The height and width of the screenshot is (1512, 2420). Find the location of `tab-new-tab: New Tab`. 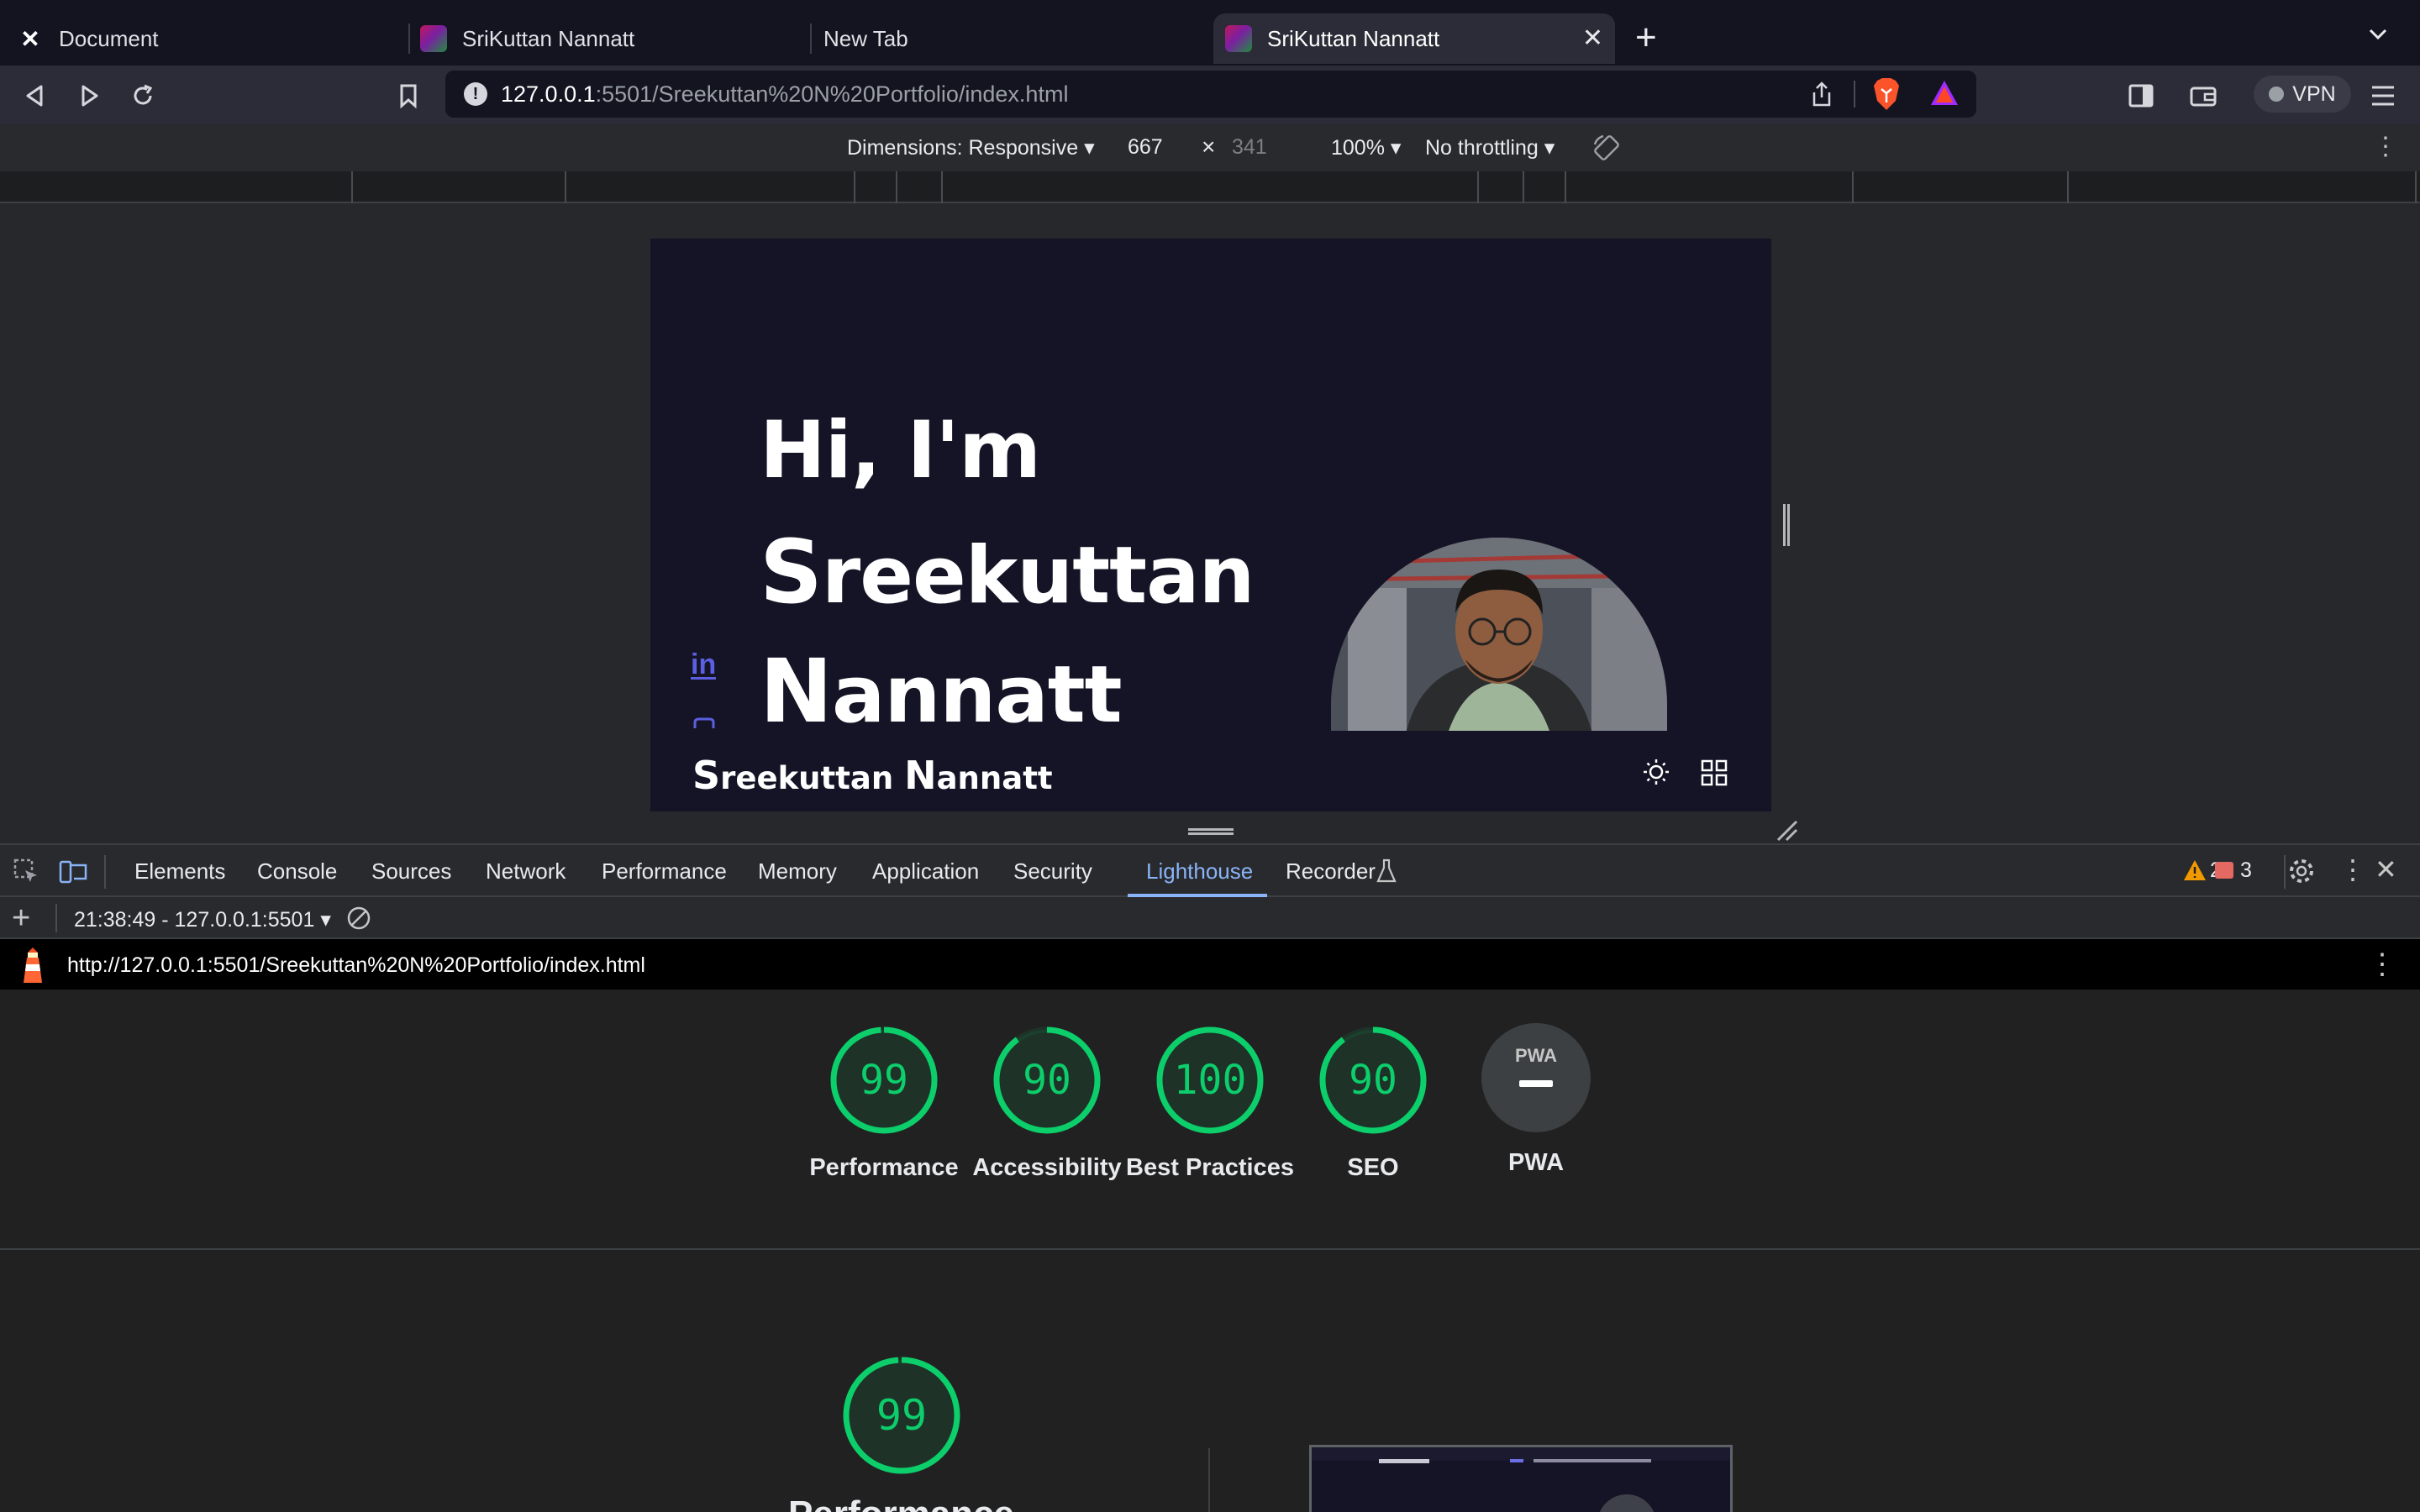

tab-new-tab: New Tab is located at coordinates (1013, 38).